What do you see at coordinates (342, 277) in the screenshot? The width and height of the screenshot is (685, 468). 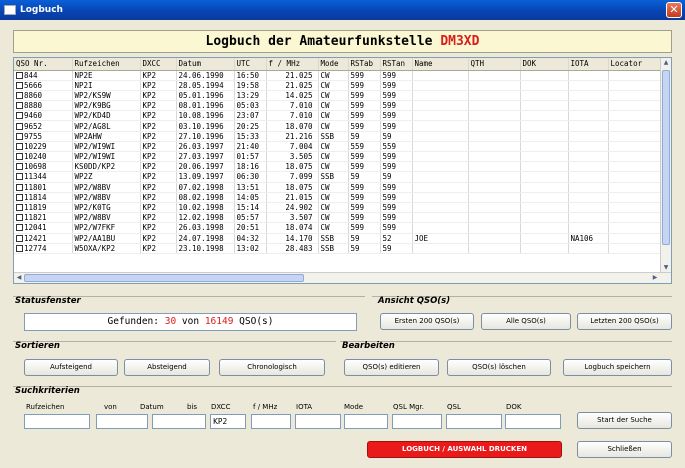 I see `horizontal-scrollbar: ◀ ▶` at bounding box center [342, 277].